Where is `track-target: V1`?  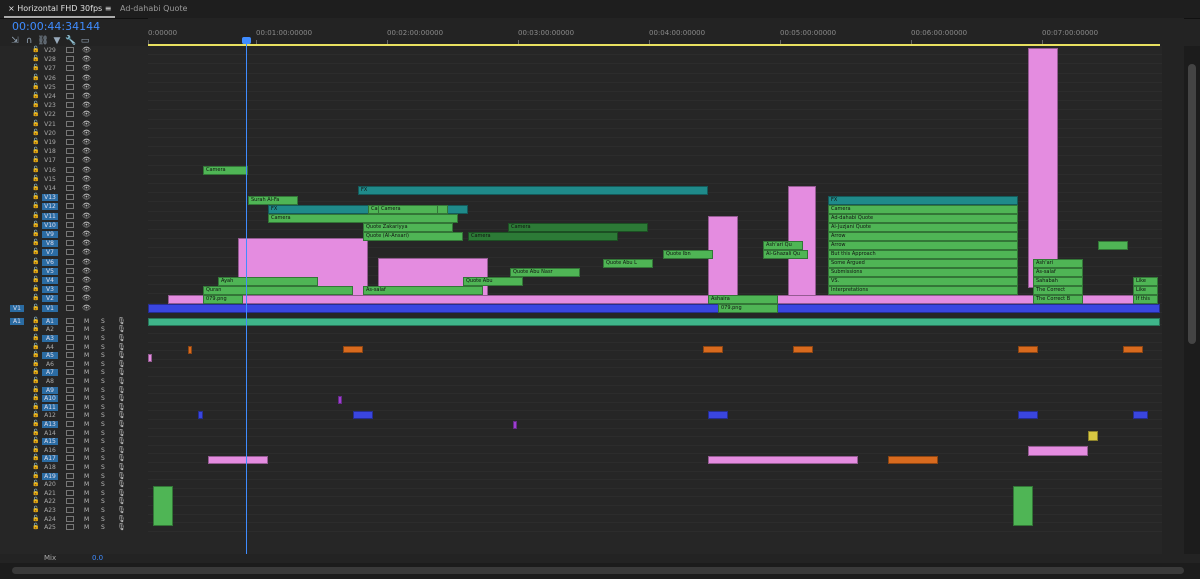 track-target: V1 is located at coordinates (50, 308).